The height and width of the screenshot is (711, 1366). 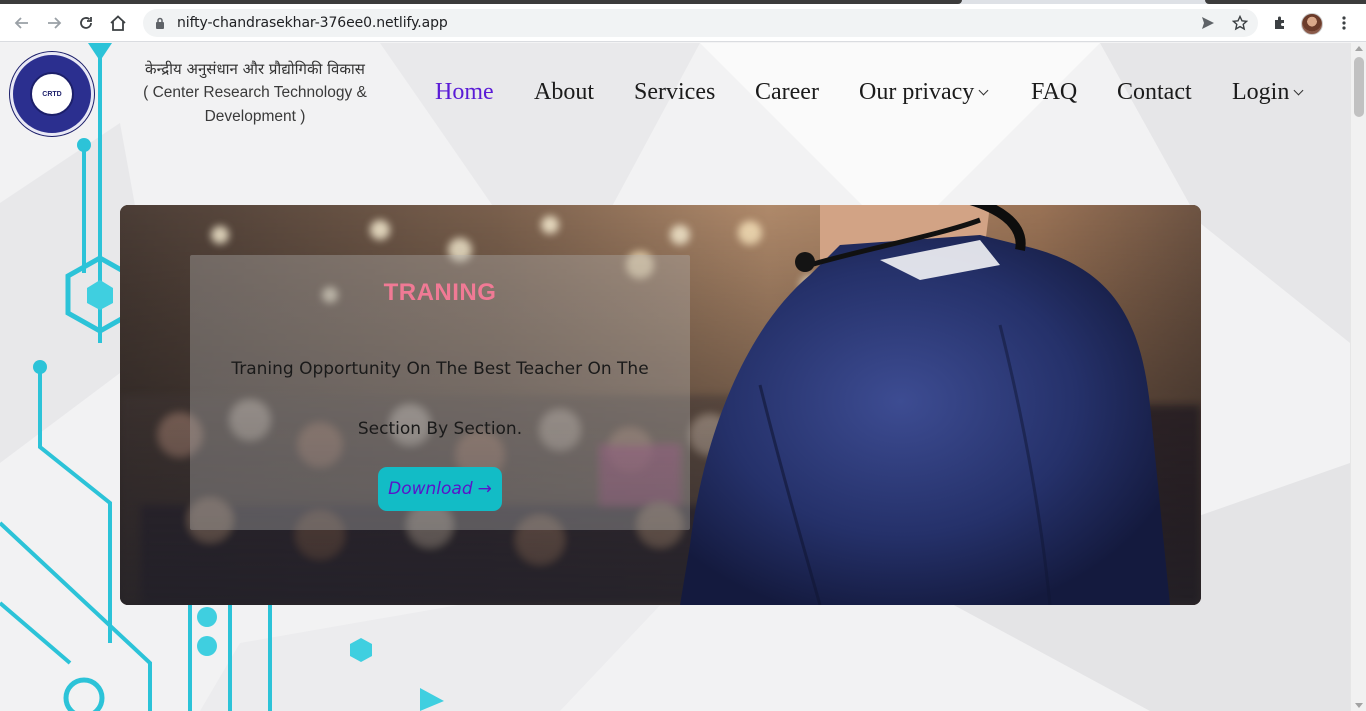 I want to click on browser-toolbar: nifty-chandrasekhar-376ee0.netlify.app, so click(x=683, y=23).